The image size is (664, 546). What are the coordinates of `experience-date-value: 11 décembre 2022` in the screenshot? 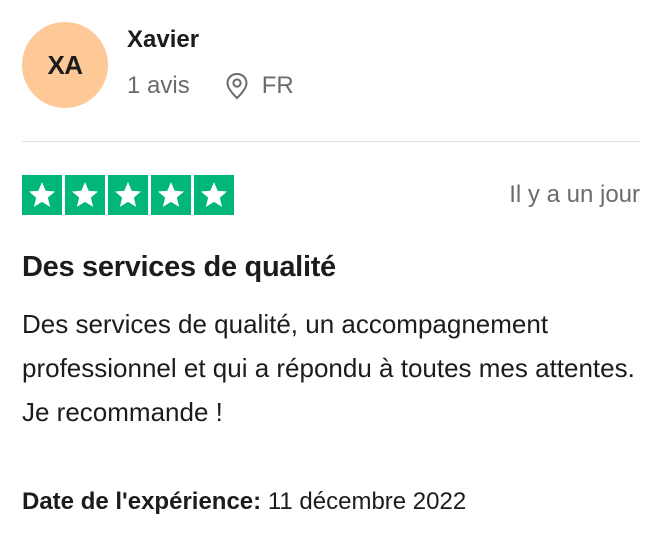 It's located at (367, 501).